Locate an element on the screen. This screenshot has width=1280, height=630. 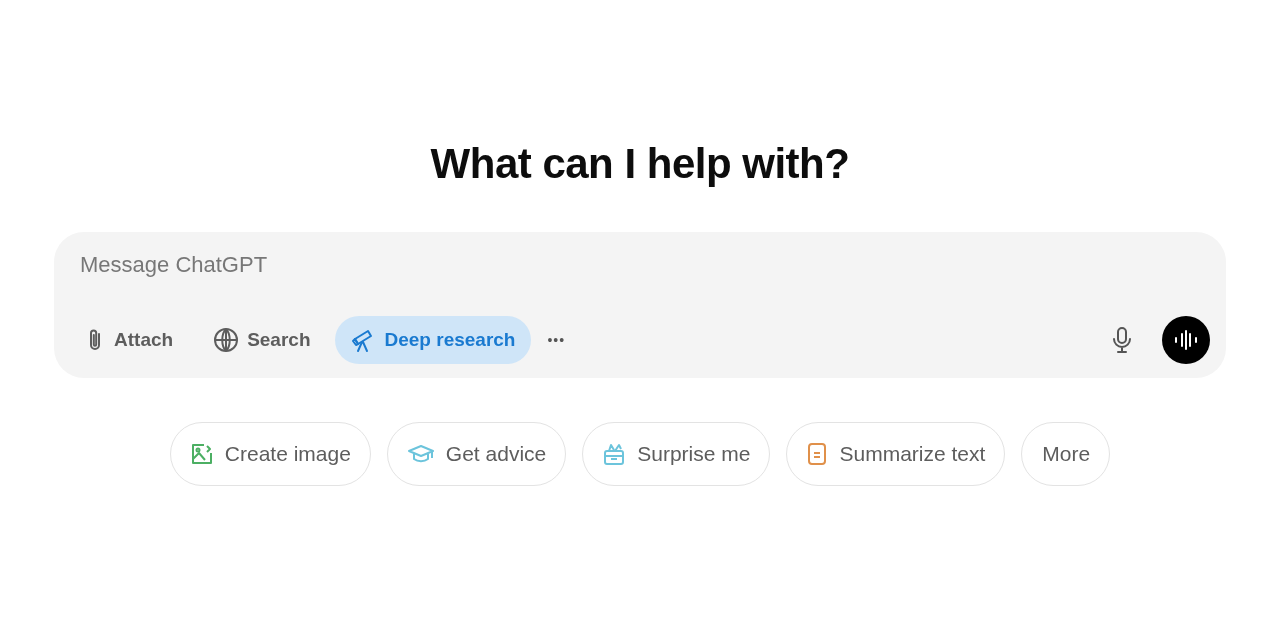
voice-mode-button is located at coordinates (1186, 340).